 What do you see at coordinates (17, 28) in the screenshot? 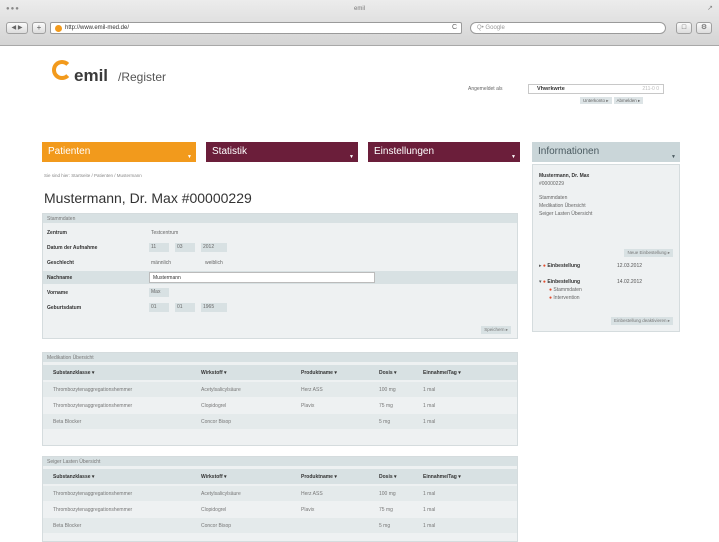
I see `back-forward-buttons: ◀ ▶` at bounding box center [17, 28].